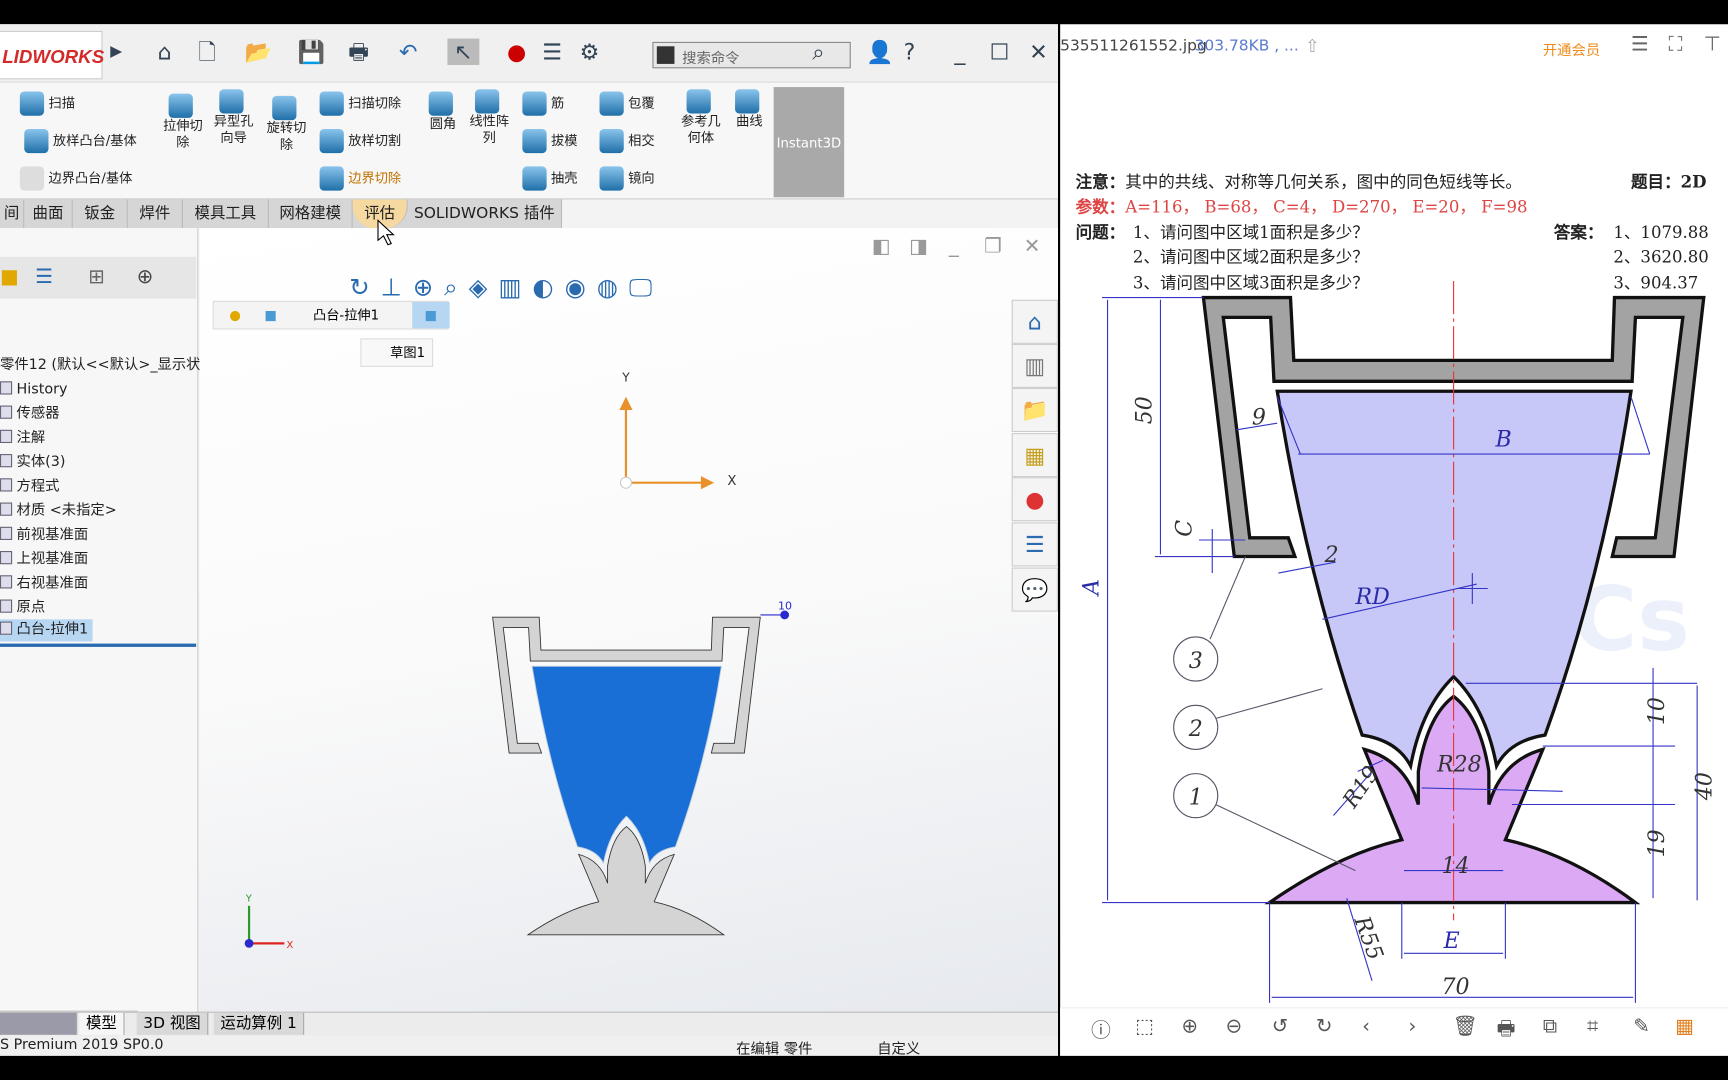 The height and width of the screenshot is (1080, 1728). Describe the element at coordinates (1502, 439) in the screenshot. I see `svg-text: B` at that location.